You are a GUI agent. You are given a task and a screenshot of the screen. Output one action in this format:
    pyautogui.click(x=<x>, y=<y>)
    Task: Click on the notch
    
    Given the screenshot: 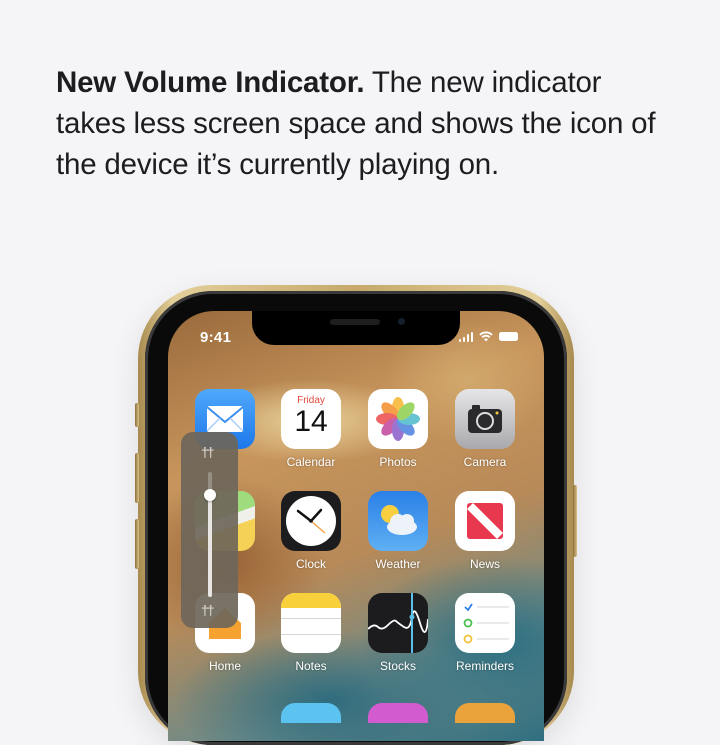 What is the action you would take?
    pyautogui.click(x=356, y=328)
    